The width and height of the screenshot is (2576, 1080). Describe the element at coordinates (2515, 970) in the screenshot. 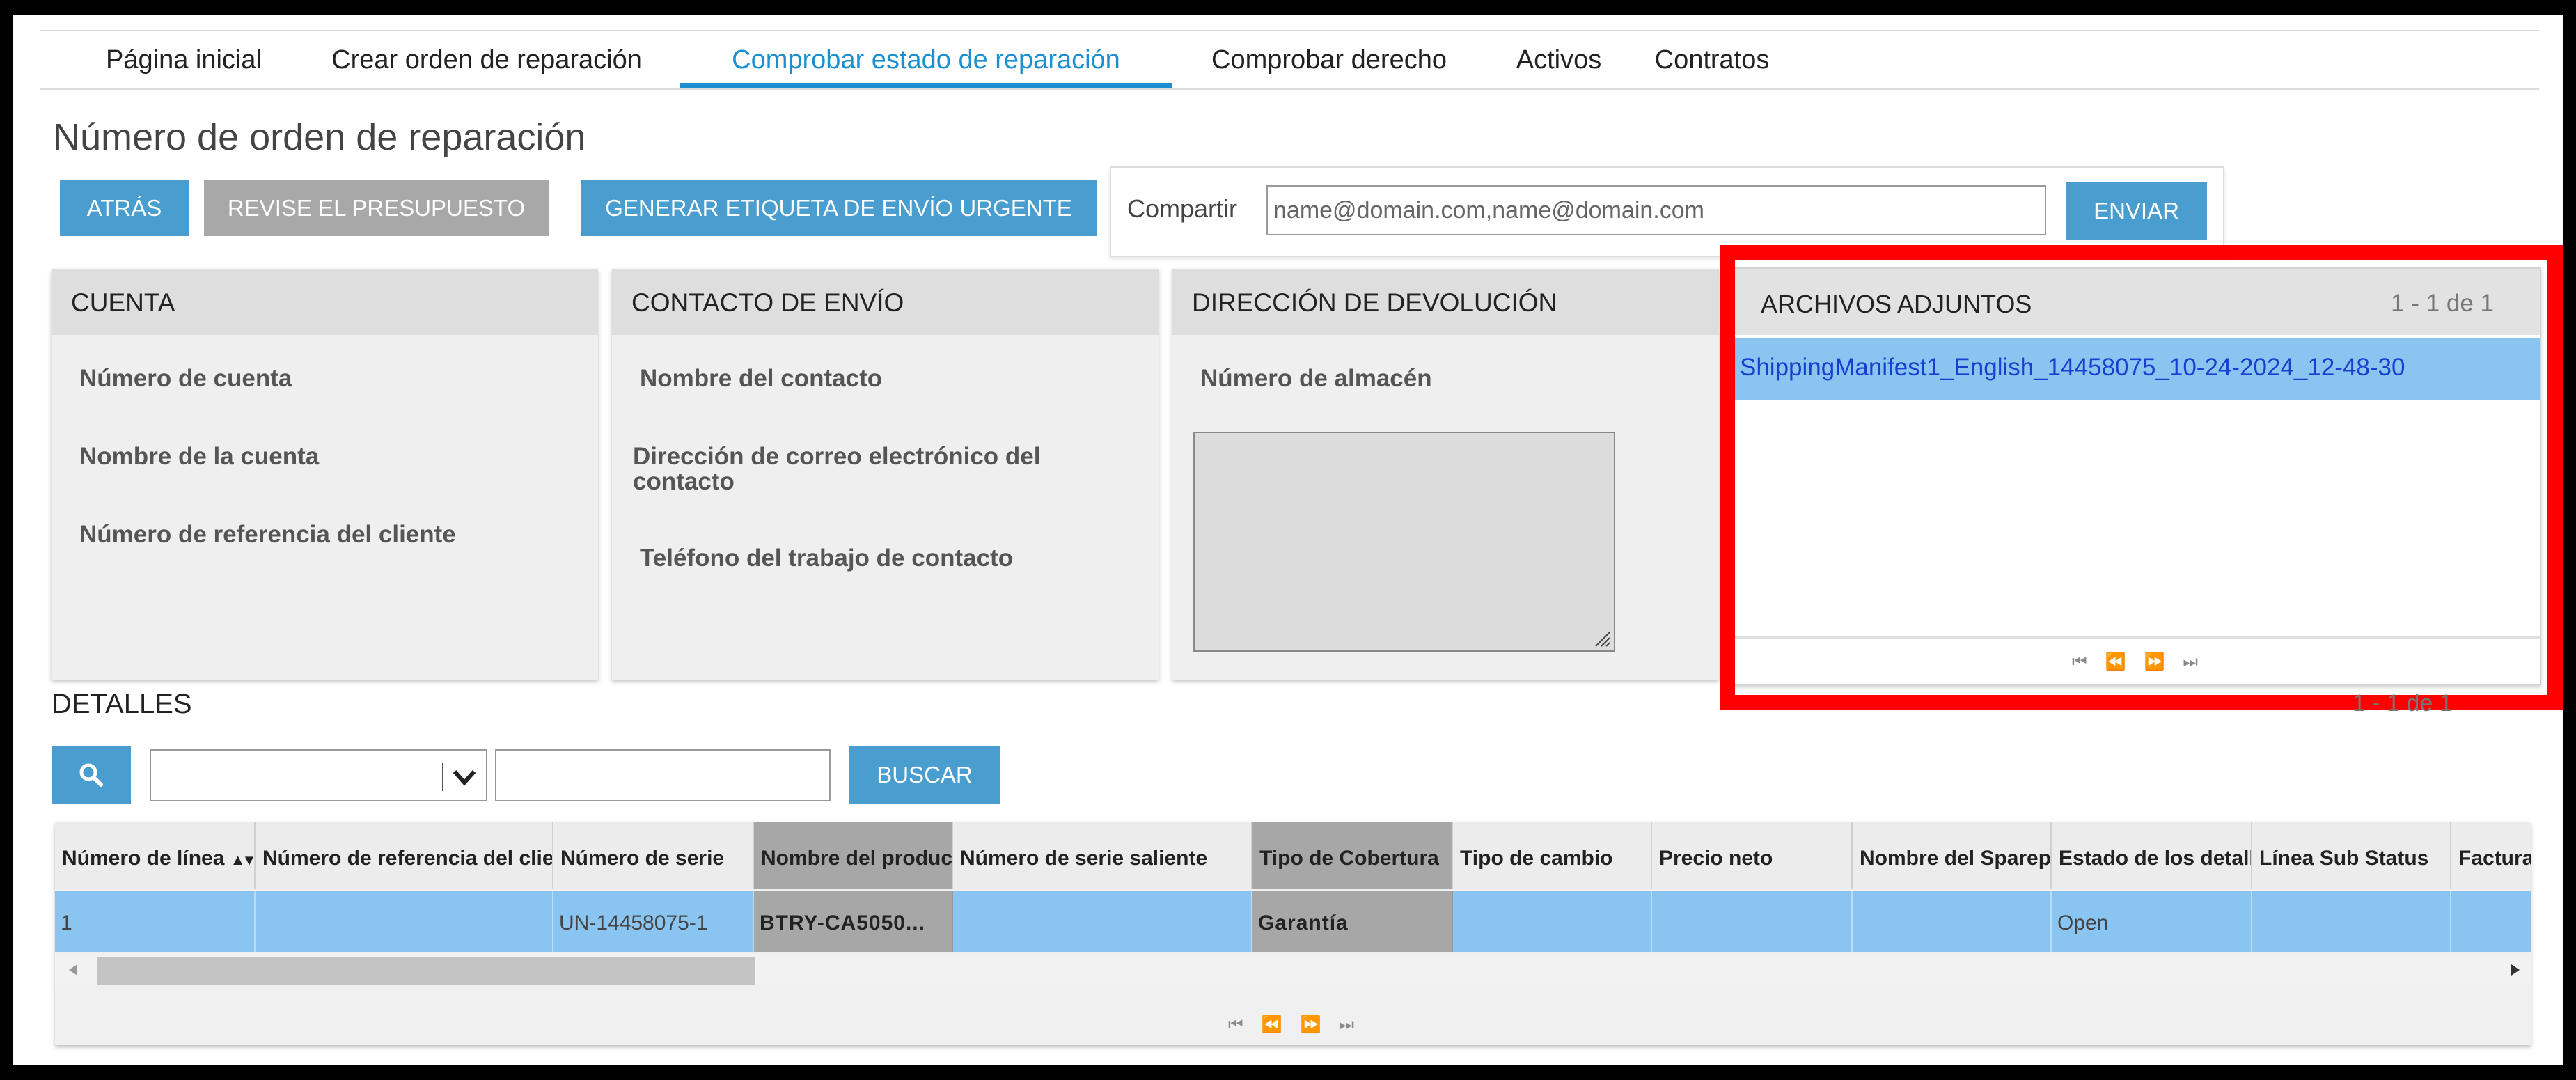

I see `scroll-right-icon` at that location.